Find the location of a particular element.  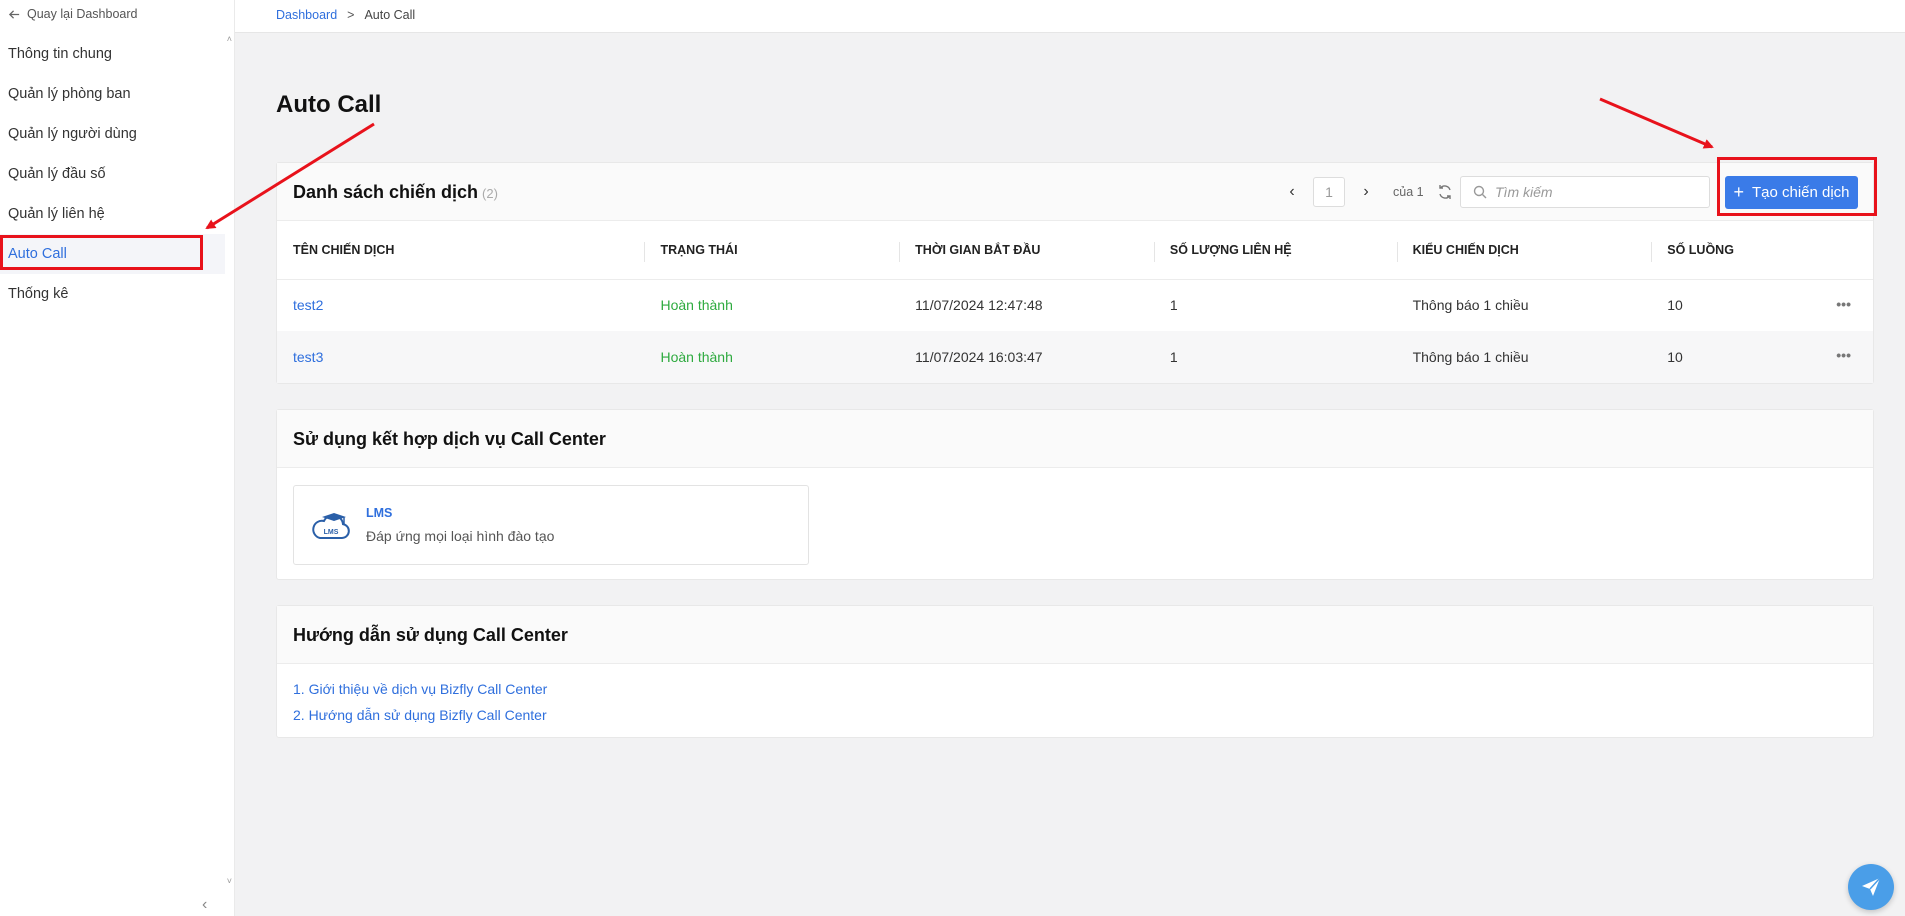

sidebar-item-phone-numbers: Quản lý đầu số is located at coordinates (112, 174).